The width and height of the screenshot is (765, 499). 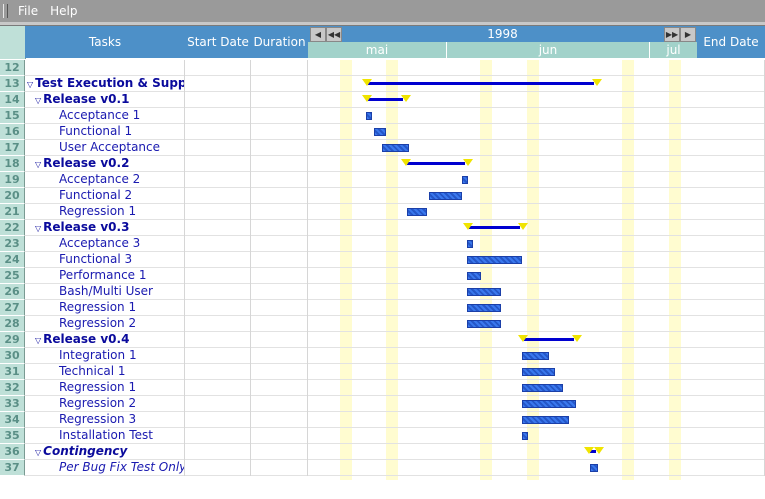 What do you see at coordinates (731, 42) in the screenshot?
I see `column-header-end-date: End Date` at bounding box center [731, 42].